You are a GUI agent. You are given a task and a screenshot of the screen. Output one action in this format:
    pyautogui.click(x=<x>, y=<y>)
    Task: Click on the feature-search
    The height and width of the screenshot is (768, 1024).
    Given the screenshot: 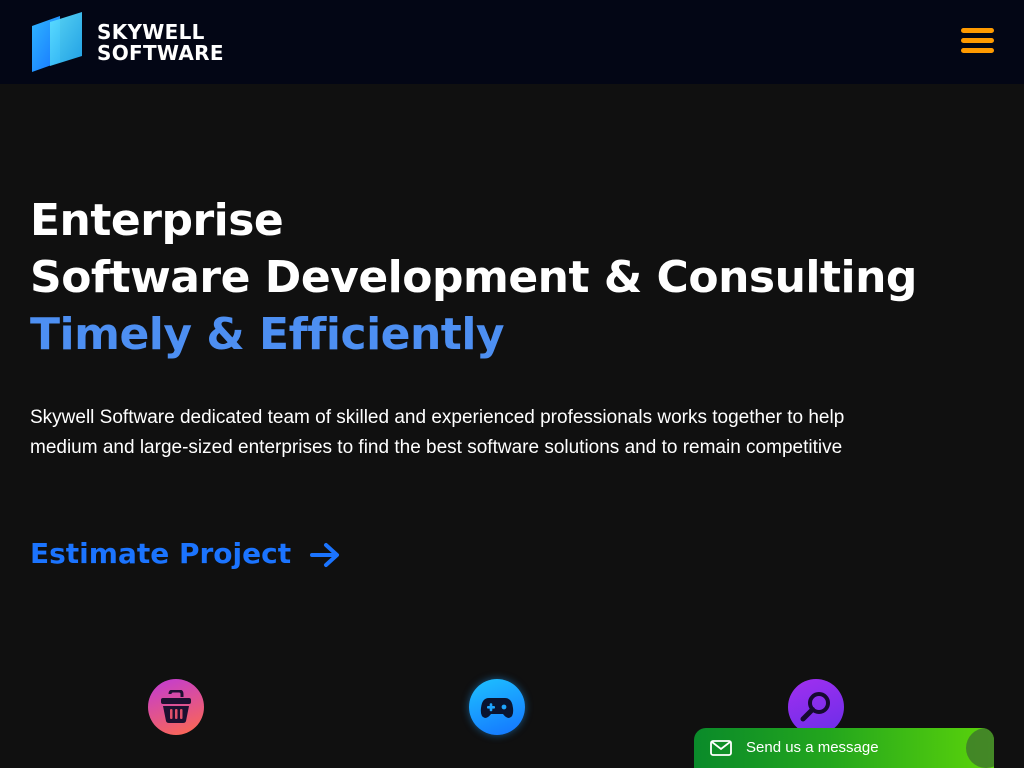 What is the action you would take?
    pyautogui.click(x=816, y=707)
    